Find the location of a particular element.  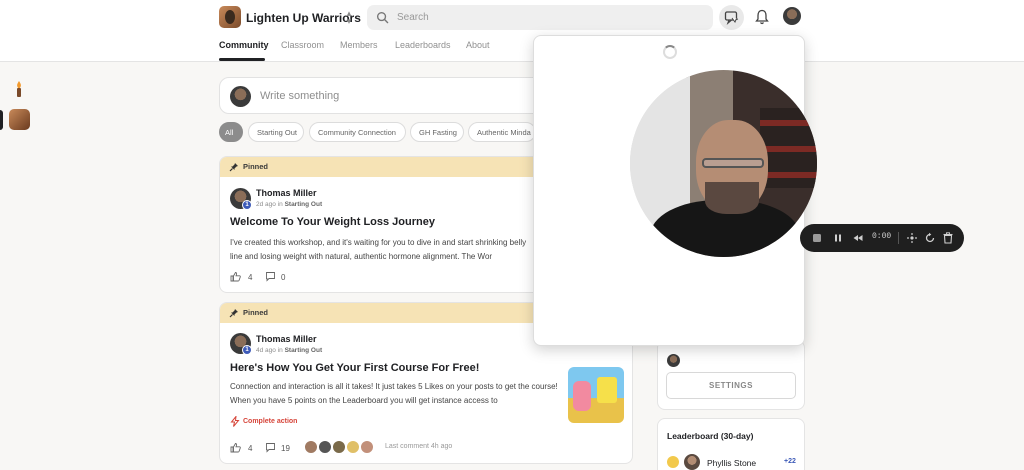

drag-handle-button is located at coordinates (912, 238).